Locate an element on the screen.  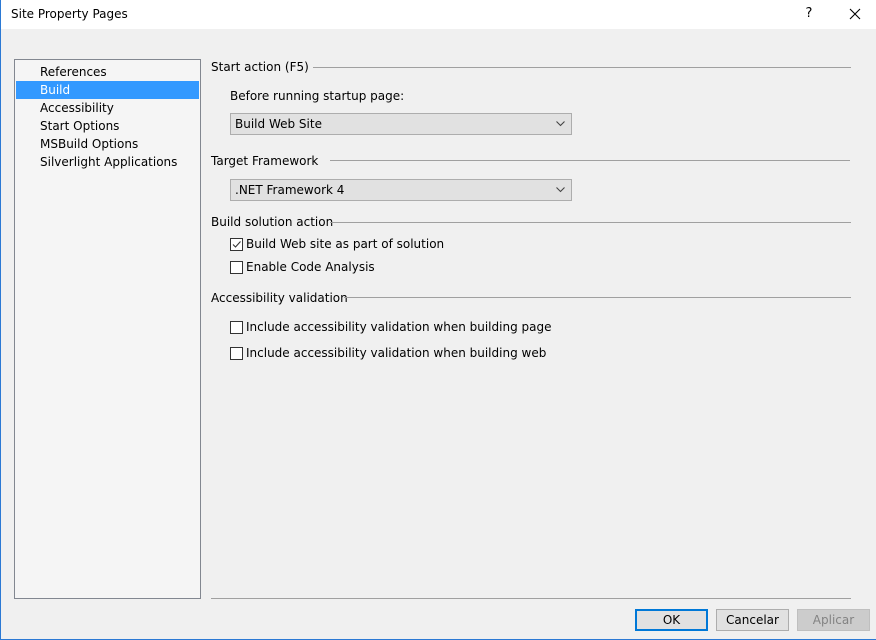
target-framework-header: Target Framework is located at coordinates (265, 161).